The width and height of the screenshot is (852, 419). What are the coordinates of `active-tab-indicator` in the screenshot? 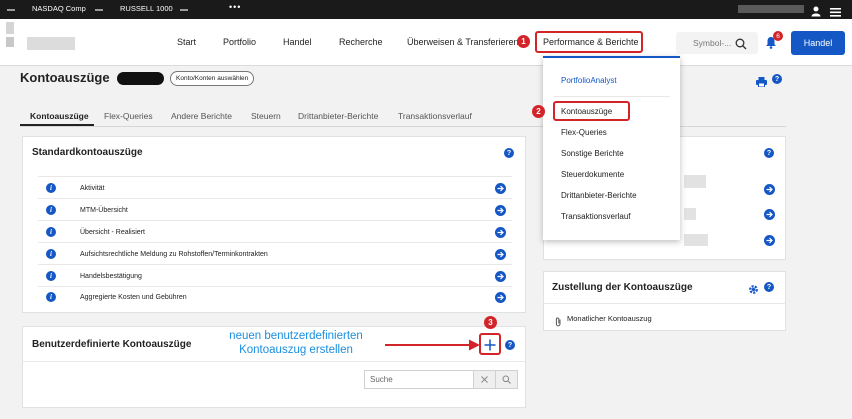 It's located at (57, 125).